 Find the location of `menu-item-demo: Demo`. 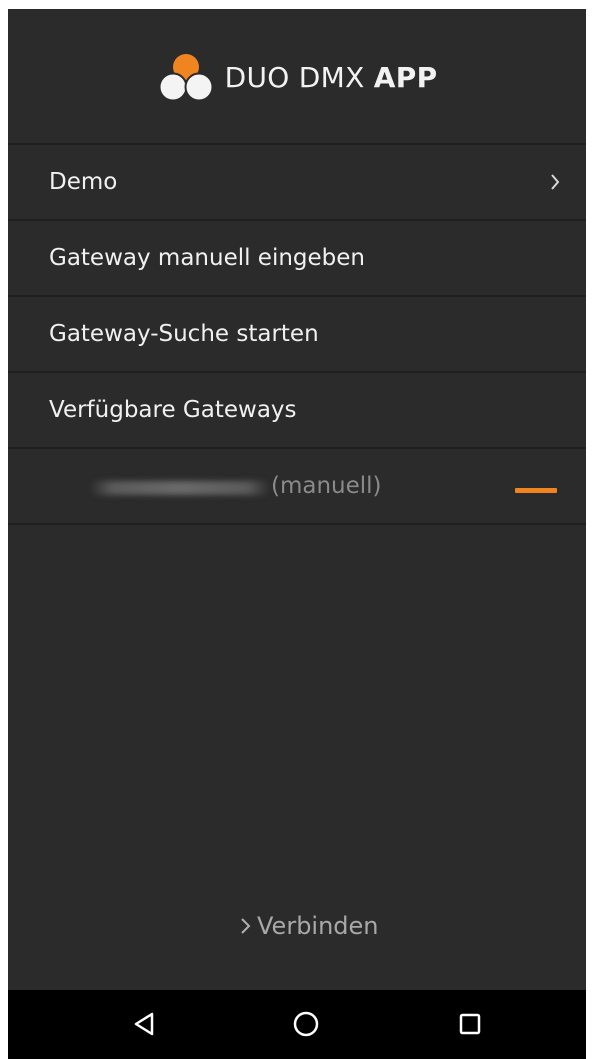

menu-item-demo: Demo is located at coordinates (297, 182).